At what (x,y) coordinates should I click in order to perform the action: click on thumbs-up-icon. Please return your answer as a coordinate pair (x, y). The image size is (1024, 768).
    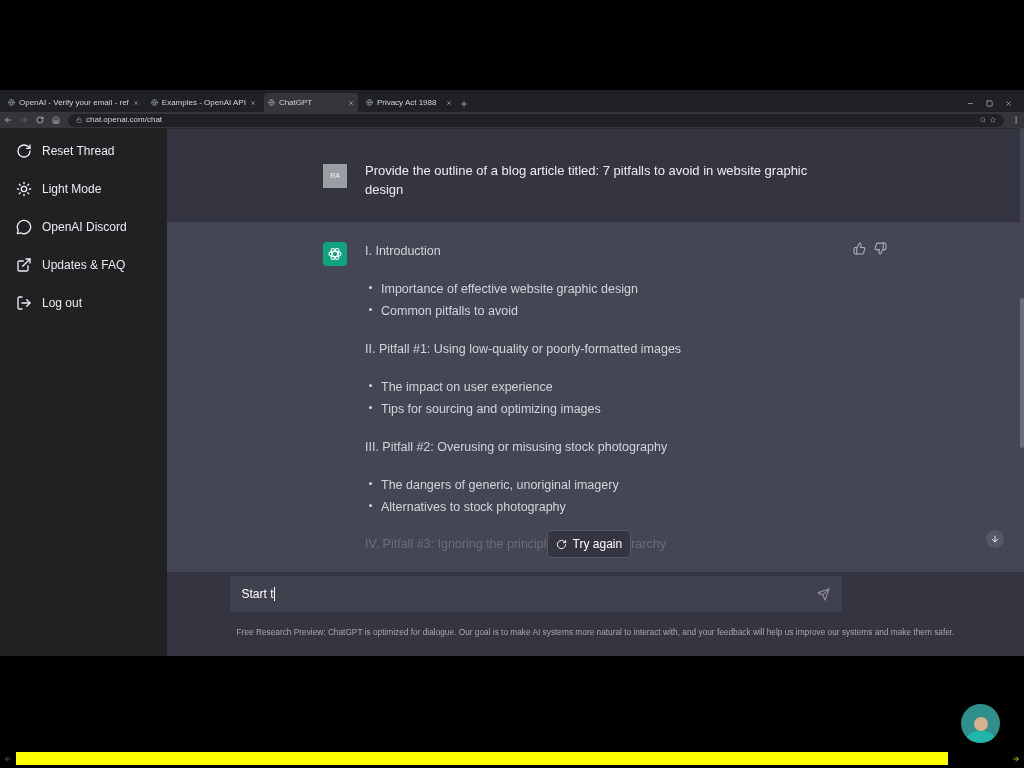
    Looking at the image, I should click on (859, 248).